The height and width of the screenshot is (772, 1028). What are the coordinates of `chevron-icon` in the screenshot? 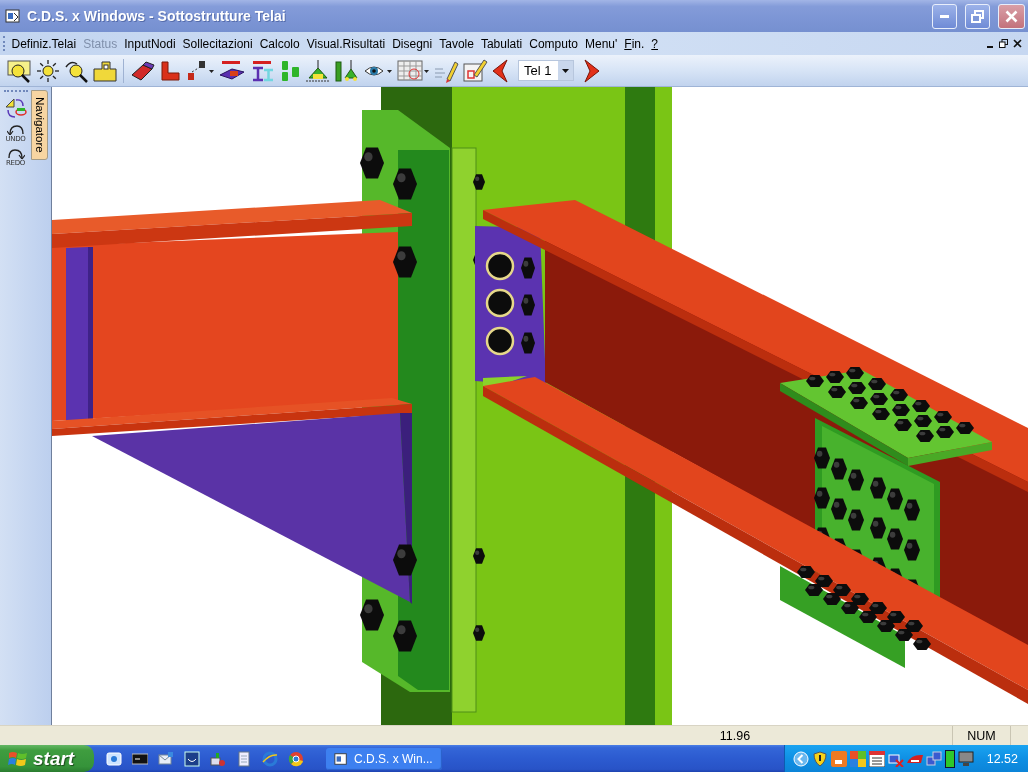 It's located at (800, 758).